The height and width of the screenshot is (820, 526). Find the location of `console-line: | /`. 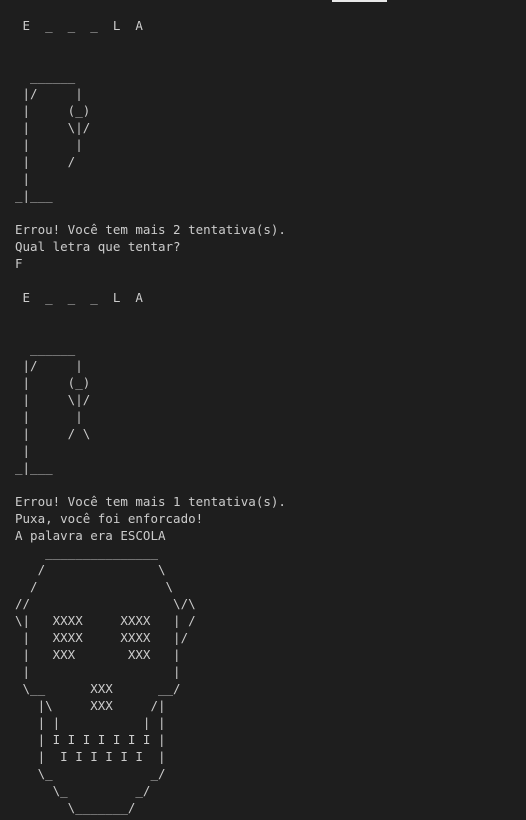

console-line: | / is located at coordinates (45, 161).